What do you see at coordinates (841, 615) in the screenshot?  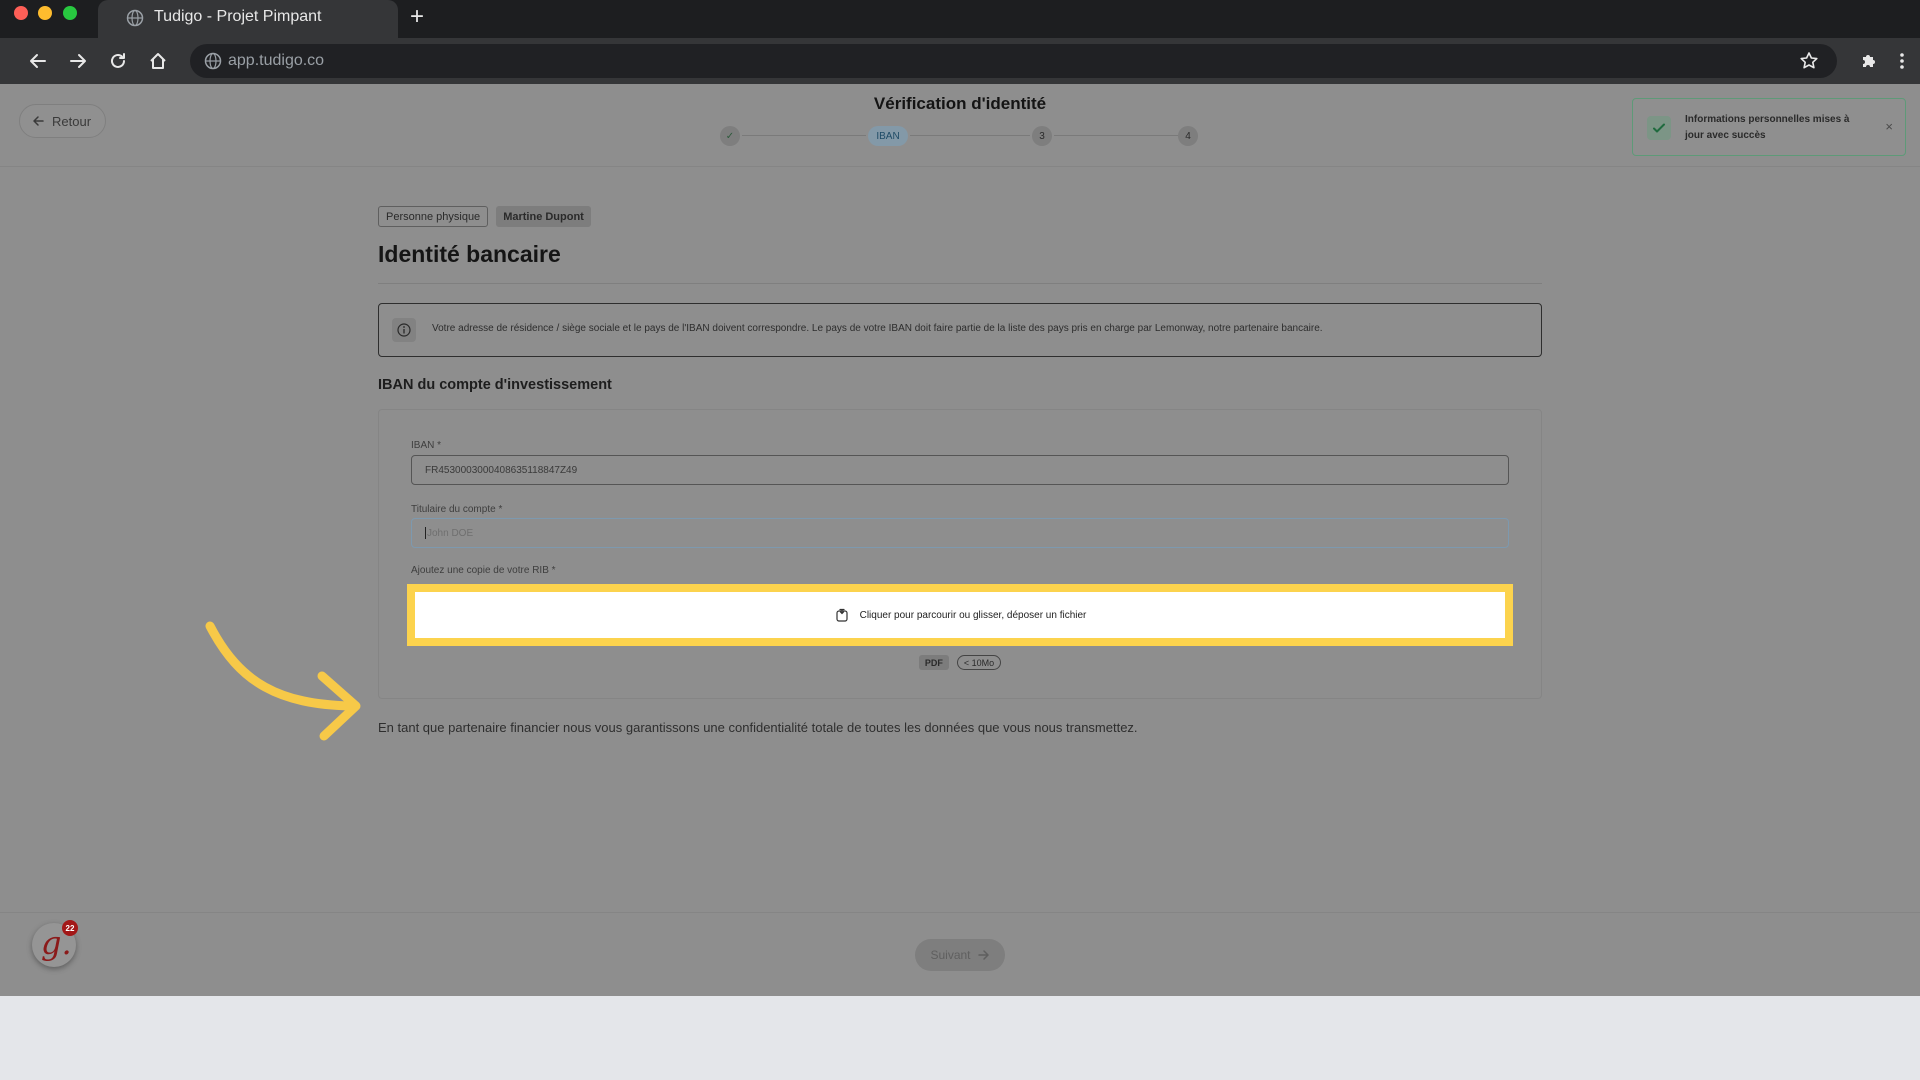 I see `upload-icon` at bounding box center [841, 615].